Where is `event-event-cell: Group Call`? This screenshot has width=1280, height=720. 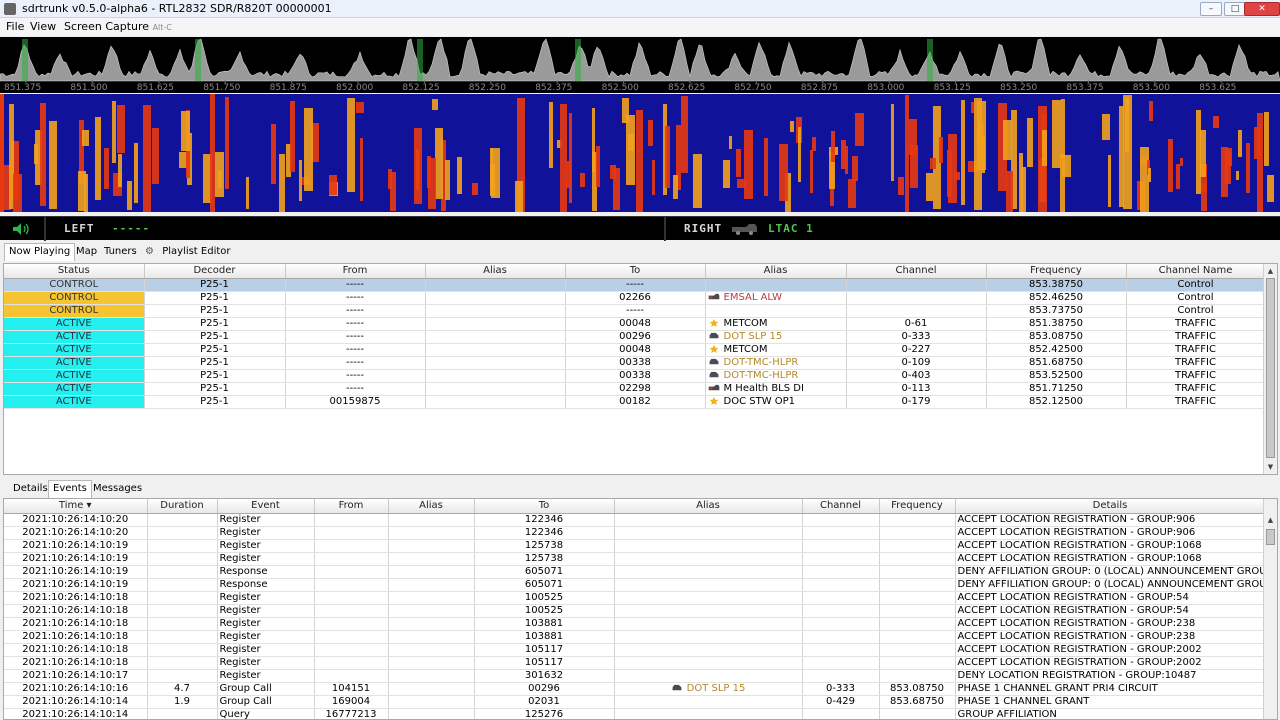 event-event-cell: Group Call is located at coordinates (266, 702).